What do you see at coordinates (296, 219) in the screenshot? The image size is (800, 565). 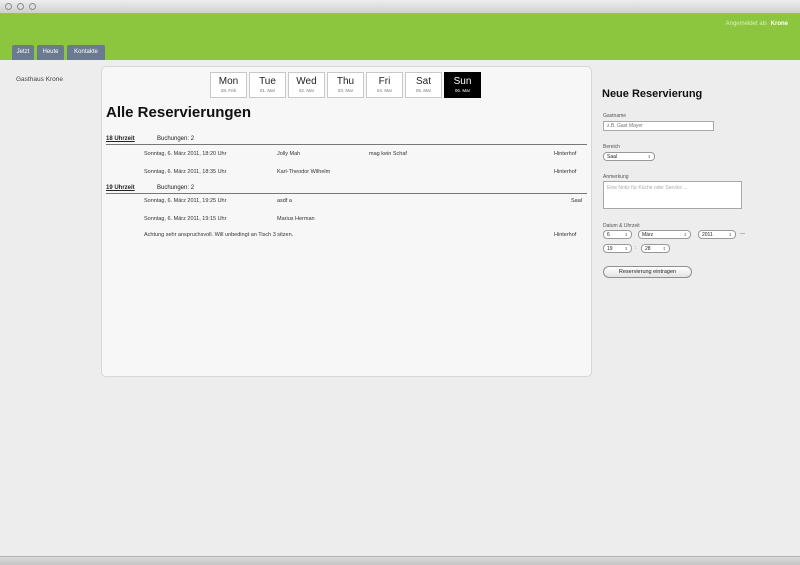 I see `reservation-name: Marius Herman` at bounding box center [296, 219].